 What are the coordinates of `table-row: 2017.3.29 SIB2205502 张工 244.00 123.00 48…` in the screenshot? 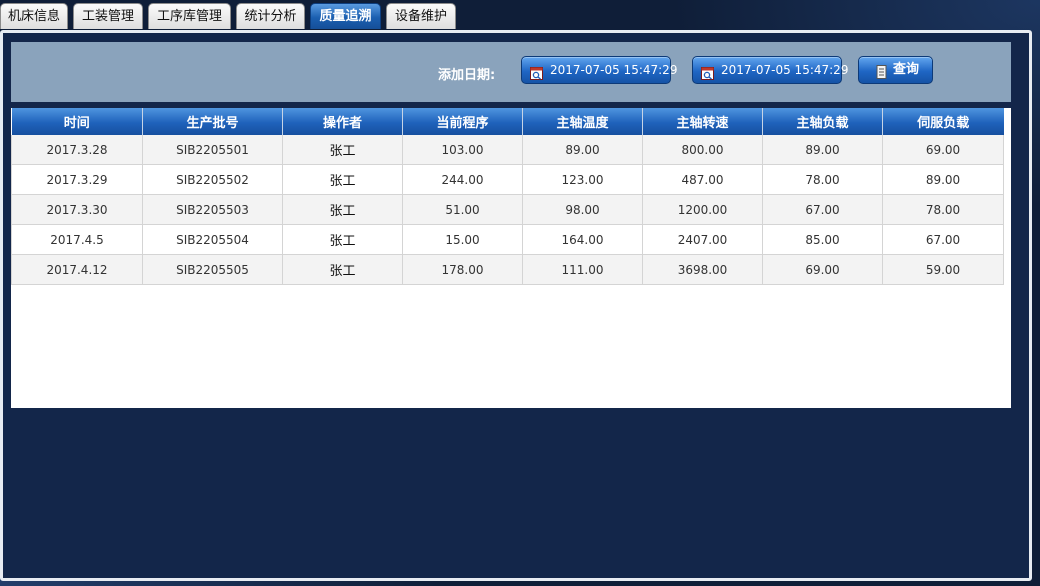 It's located at (507, 179).